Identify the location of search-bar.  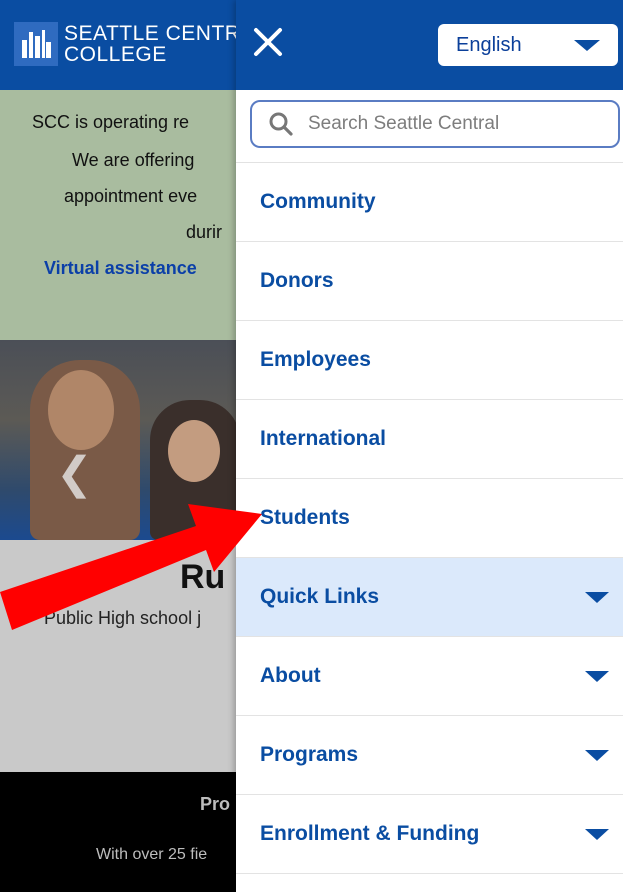
(429, 126).